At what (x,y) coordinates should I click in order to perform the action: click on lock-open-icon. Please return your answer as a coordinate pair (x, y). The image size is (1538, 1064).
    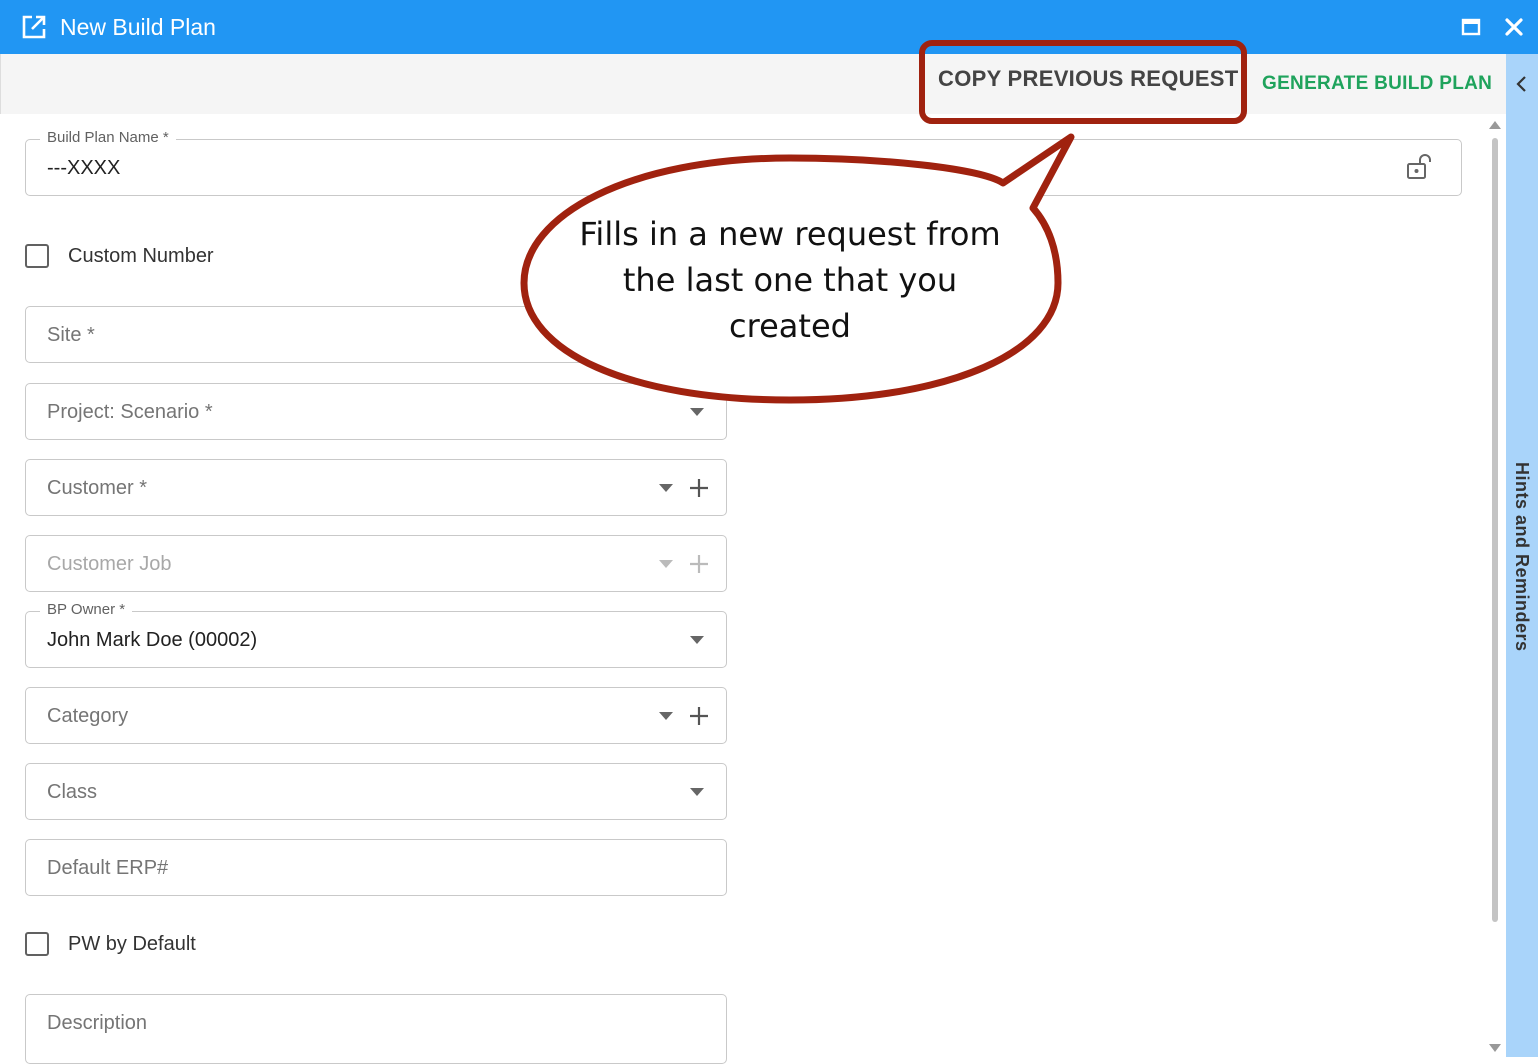
    Looking at the image, I should click on (1419, 167).